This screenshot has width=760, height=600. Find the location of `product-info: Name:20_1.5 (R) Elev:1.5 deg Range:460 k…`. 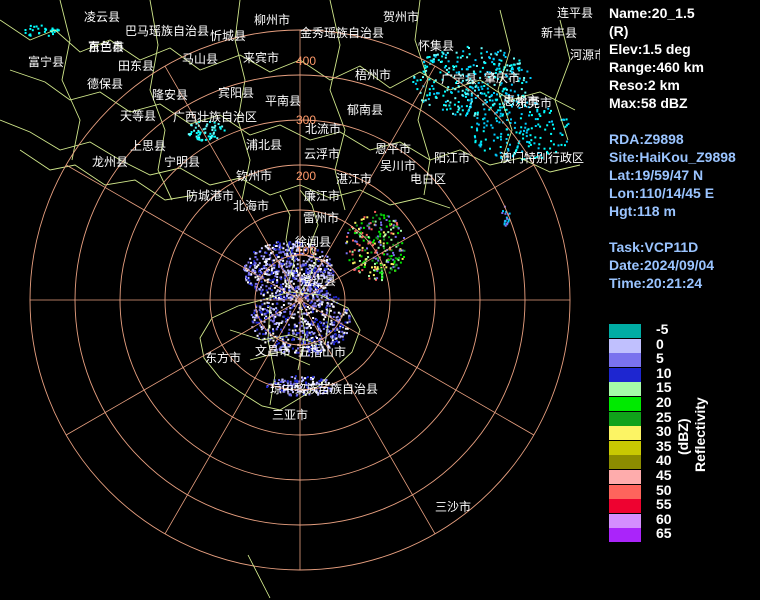

product-info: Name:20_1.5 (R) Elev:1.5 deg Range:460 k… is located at coordinates (656, 58).